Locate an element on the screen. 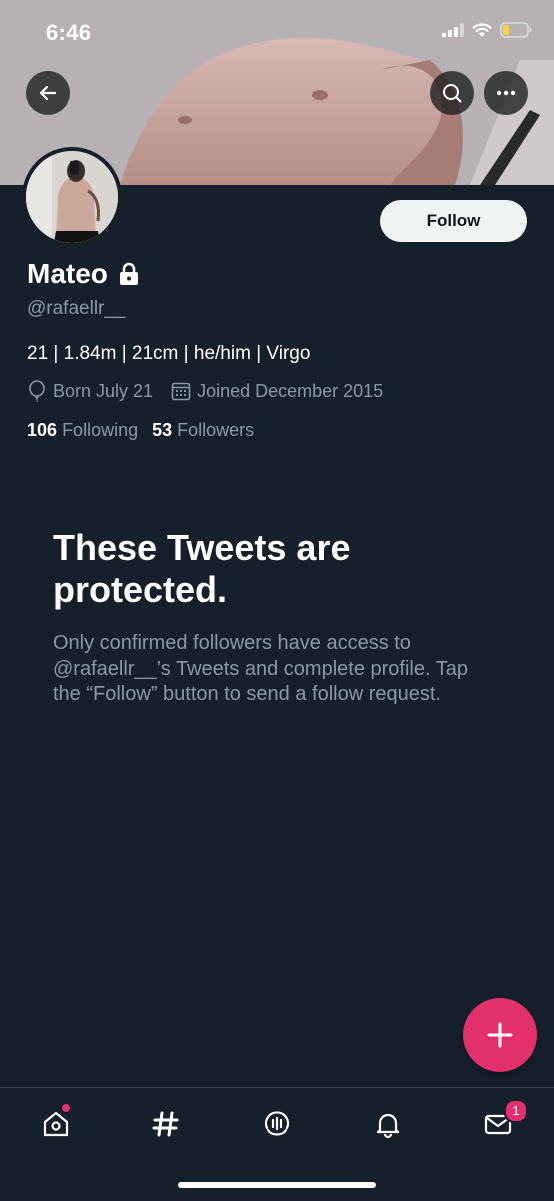 The height and width of the screenshot is (1201, 554). battery-icon is located at coordinates (516, 30).